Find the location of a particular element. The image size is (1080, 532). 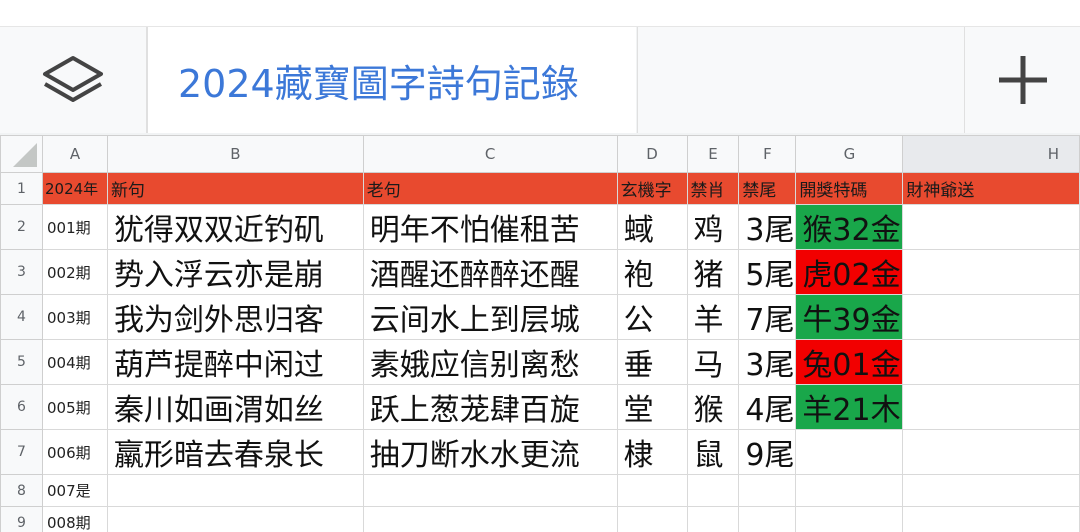

cell-c8 is located at coordinates (490, 490).